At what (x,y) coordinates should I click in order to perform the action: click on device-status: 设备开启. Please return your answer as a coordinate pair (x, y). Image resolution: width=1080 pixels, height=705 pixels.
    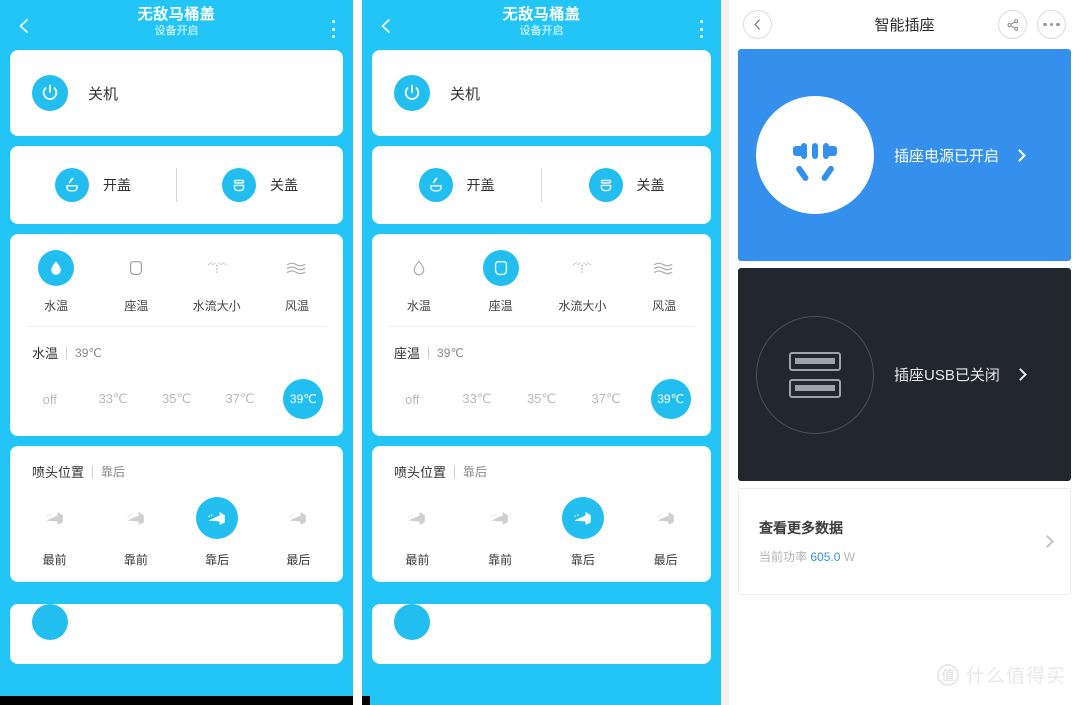
    Looking at the image, I should click on (541, 31).